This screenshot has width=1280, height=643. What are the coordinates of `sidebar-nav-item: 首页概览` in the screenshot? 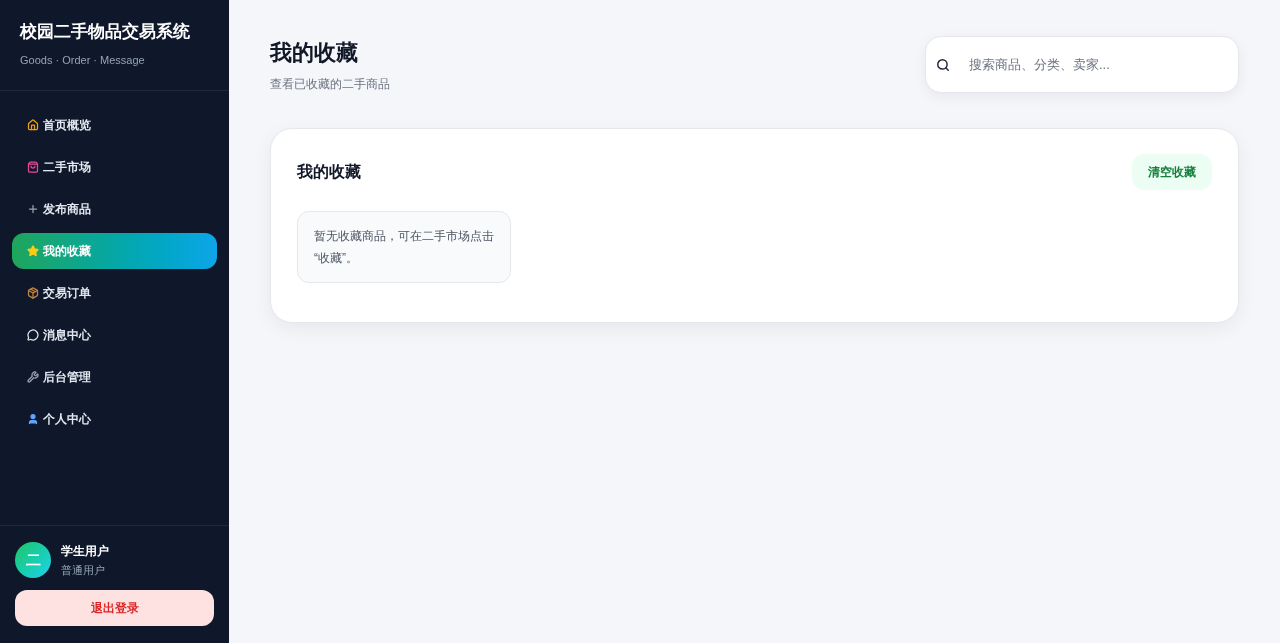 It's located at (114, 125).